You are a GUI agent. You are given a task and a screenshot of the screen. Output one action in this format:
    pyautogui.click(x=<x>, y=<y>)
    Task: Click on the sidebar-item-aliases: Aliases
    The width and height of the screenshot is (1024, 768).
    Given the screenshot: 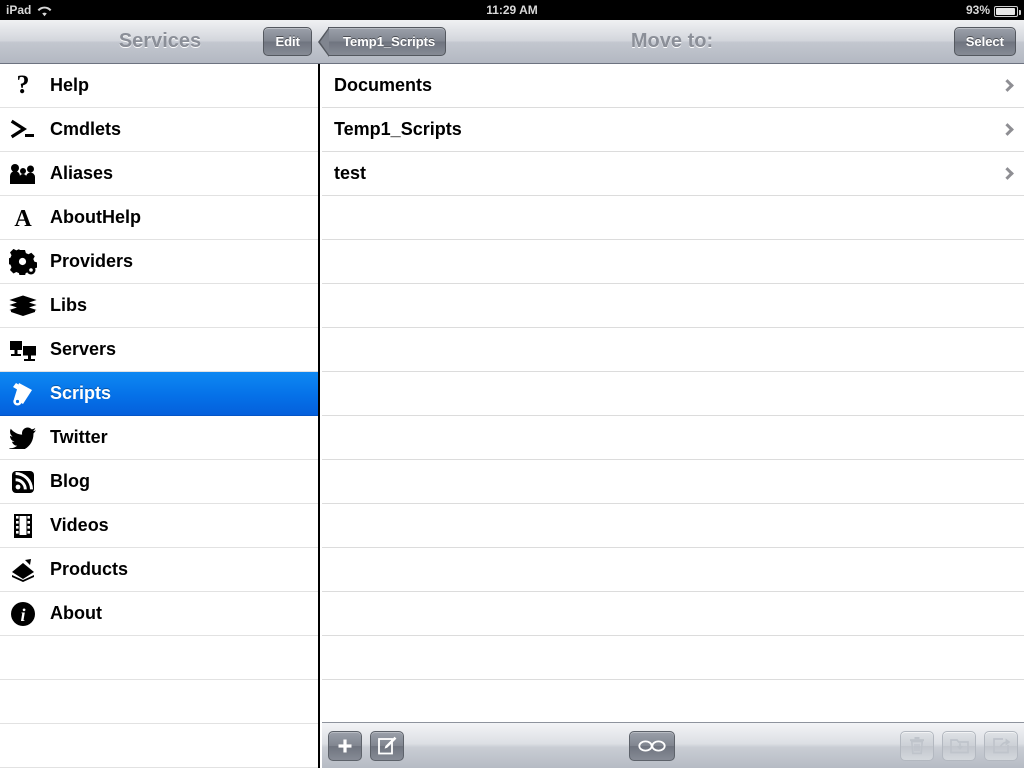 What is the action you would take?
    pyautogui.click(x=159, y=174)
    